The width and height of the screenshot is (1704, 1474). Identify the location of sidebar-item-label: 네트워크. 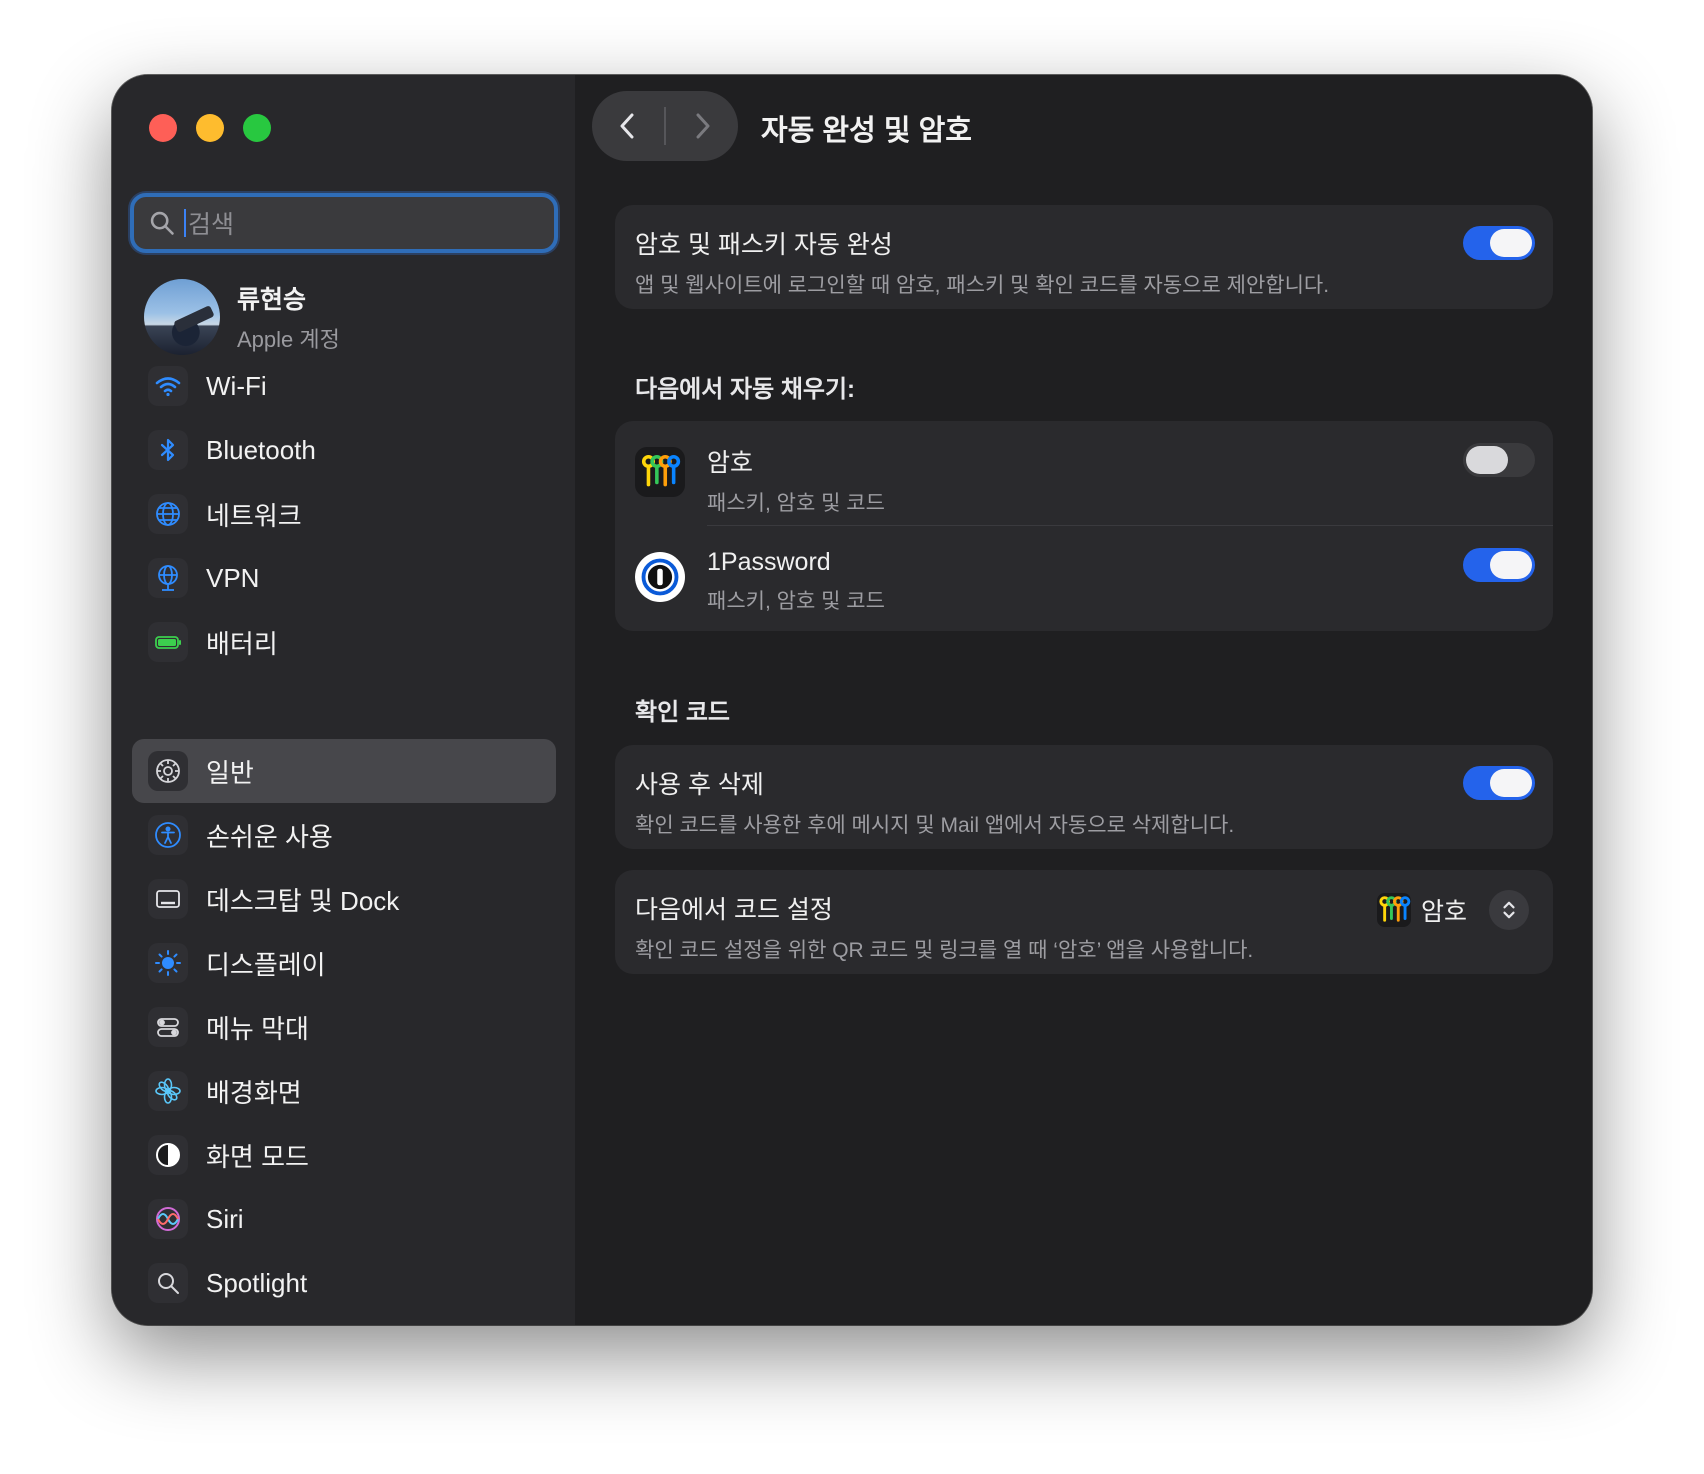
(254, 515).